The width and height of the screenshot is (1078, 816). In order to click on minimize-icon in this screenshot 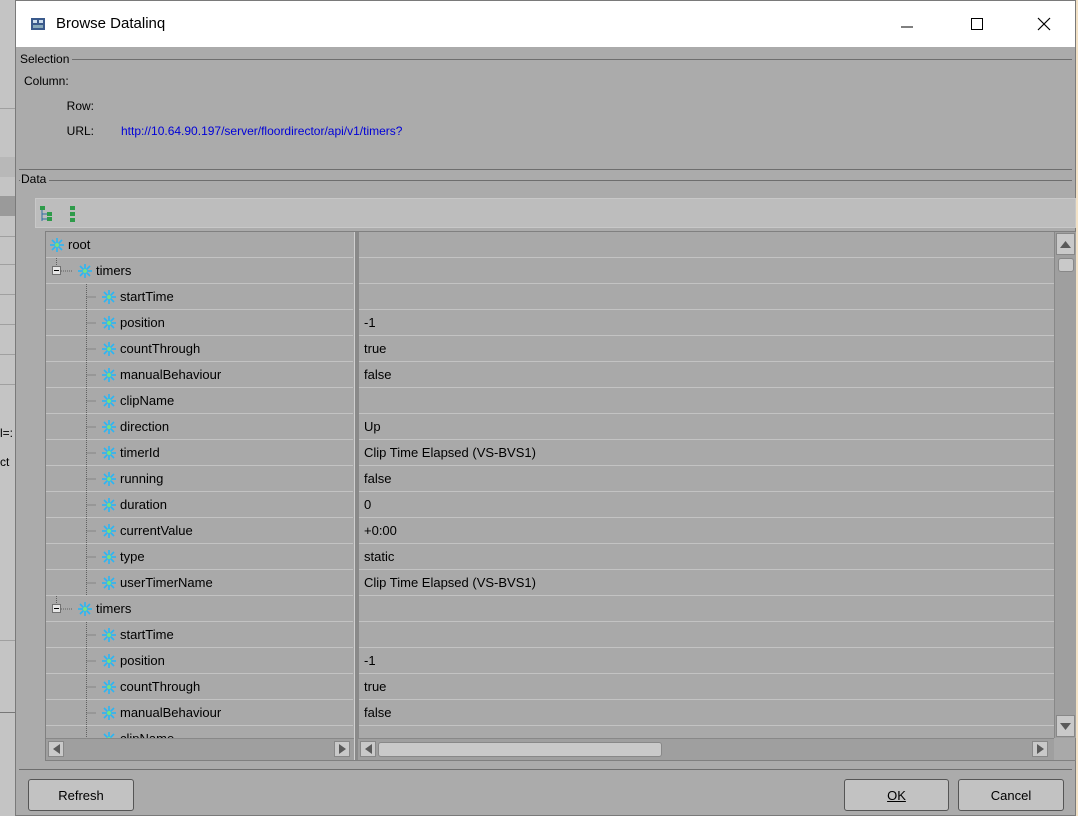, I will do `click(907, 27)`.